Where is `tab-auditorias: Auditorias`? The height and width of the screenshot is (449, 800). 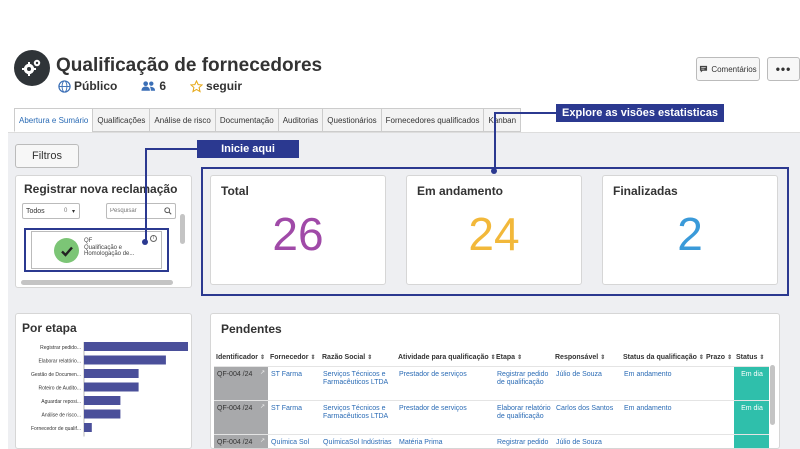 tab-auditorias: Auditorias is located at coordinates (300, 120).